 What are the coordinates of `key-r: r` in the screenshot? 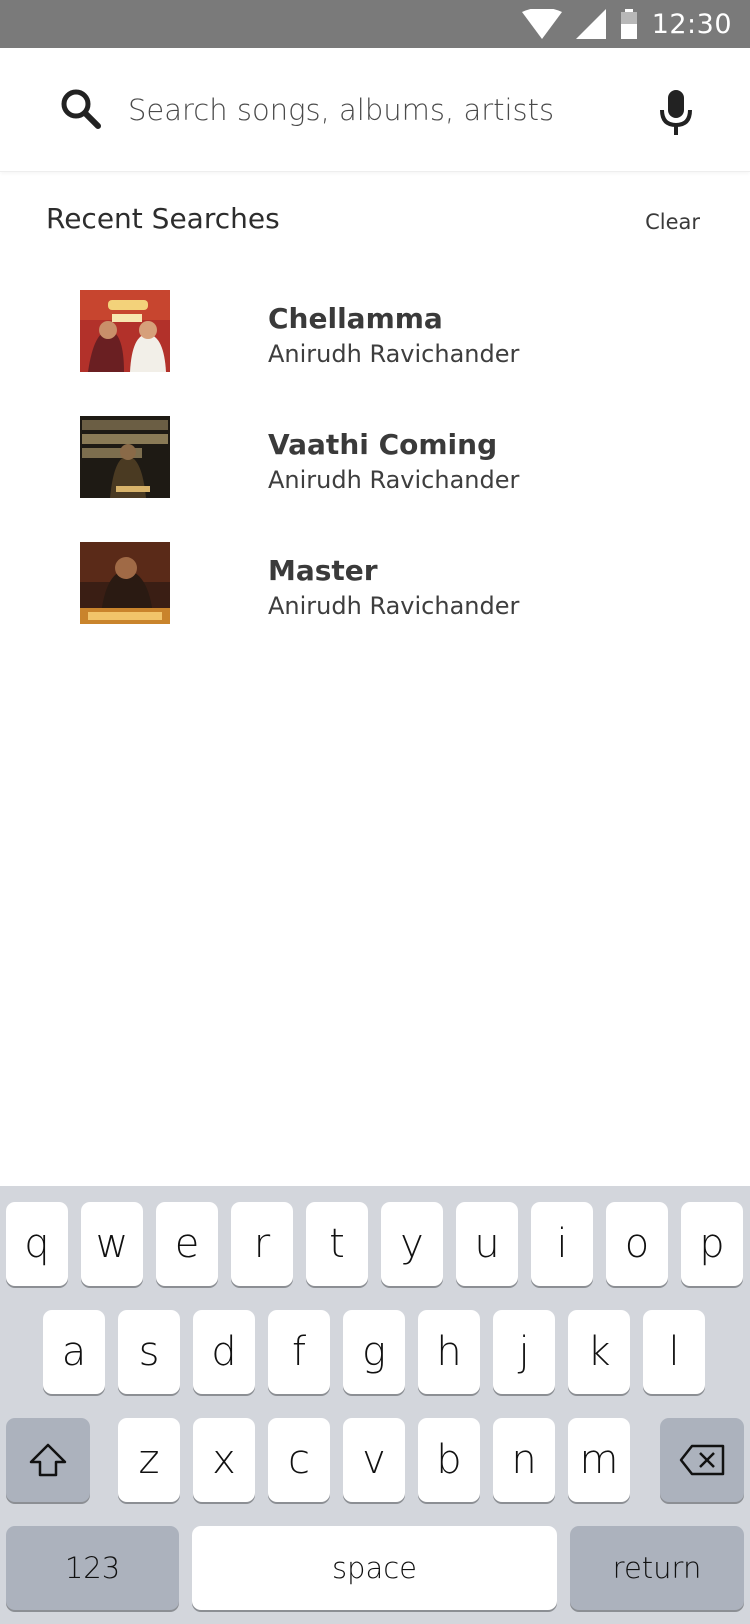 It's located at (262, 1244).